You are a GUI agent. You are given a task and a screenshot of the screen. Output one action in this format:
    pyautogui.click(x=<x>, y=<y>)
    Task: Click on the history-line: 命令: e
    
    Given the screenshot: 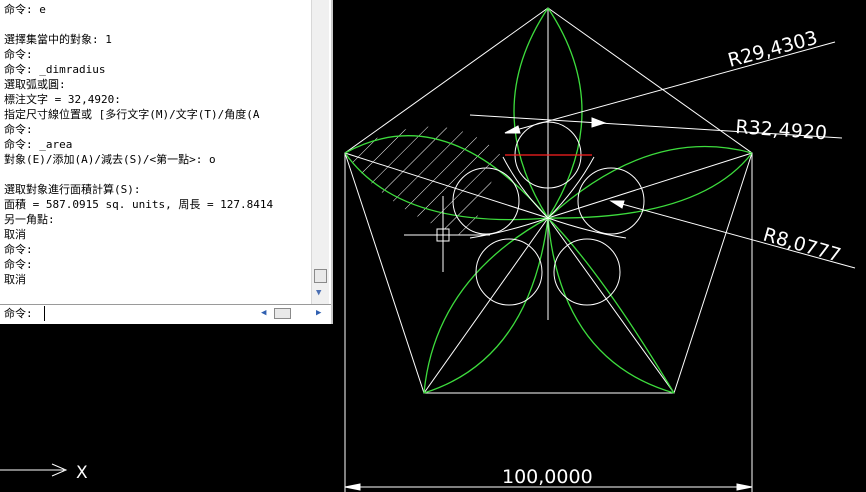 What is the action you would take?
    pyautogui.click(x=25, y=9)
    